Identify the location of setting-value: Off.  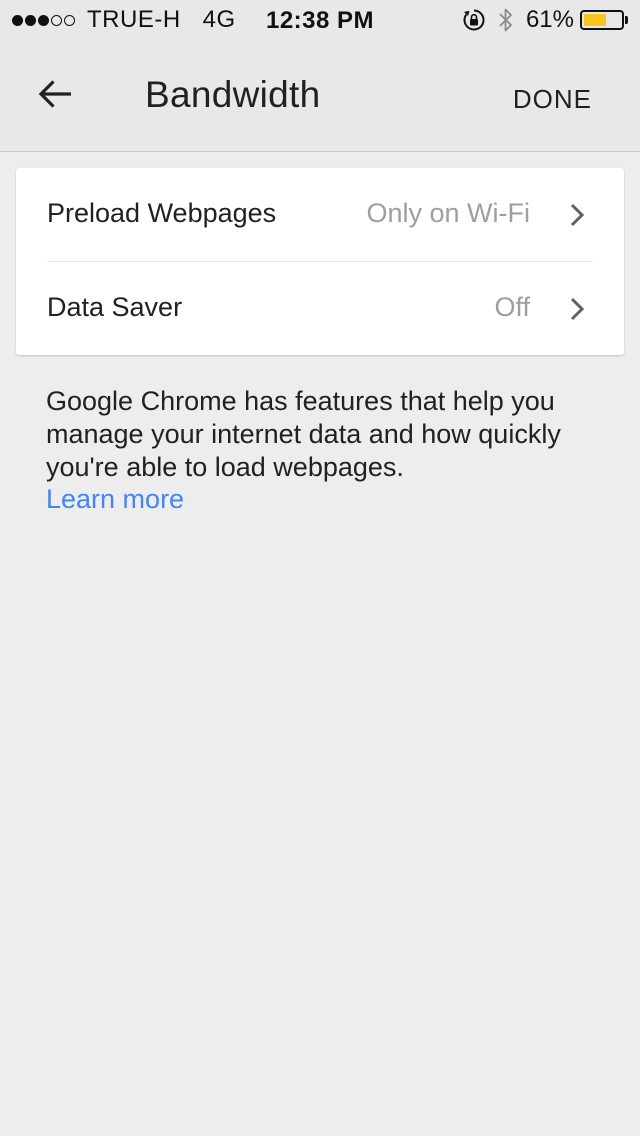
(512, 307).